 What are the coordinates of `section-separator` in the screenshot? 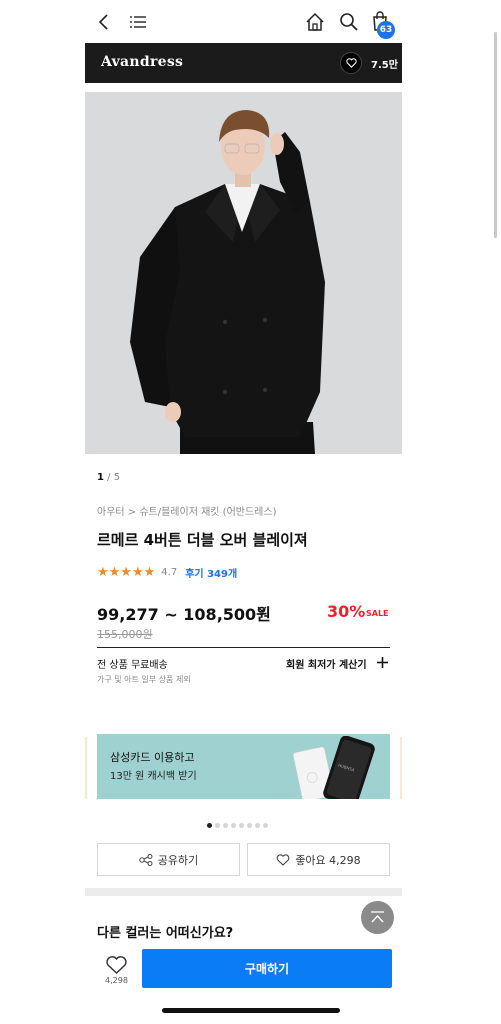 It's located at (243, 892).